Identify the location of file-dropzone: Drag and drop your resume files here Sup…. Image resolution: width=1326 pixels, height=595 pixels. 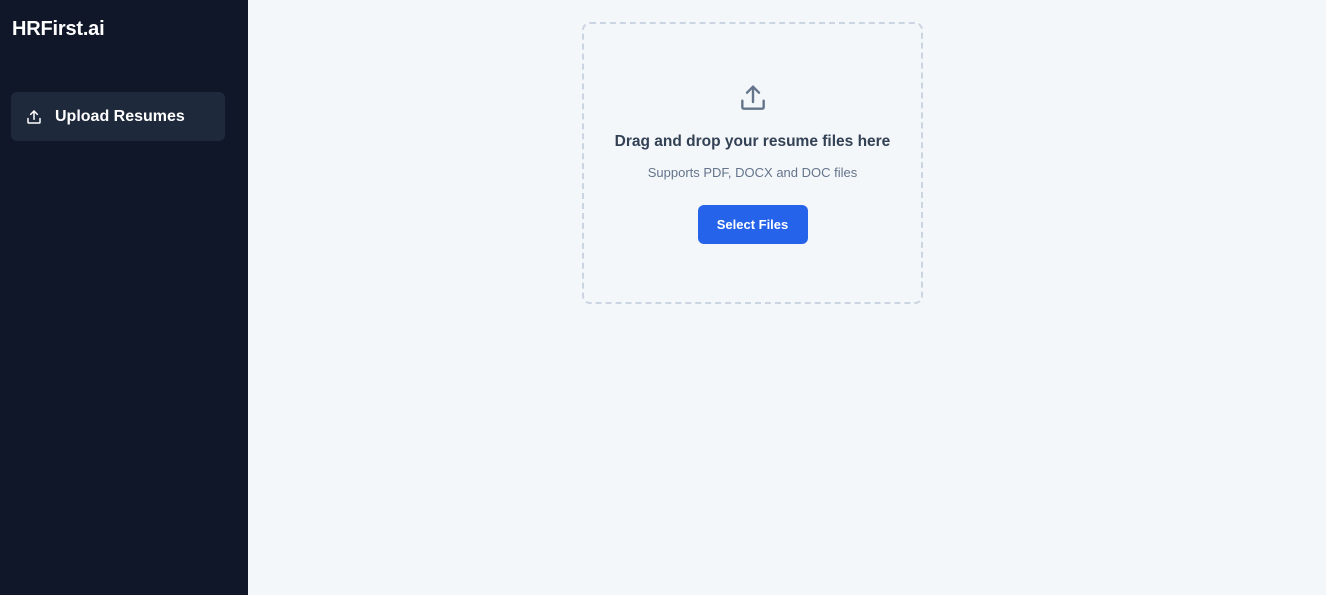
(752, 163).